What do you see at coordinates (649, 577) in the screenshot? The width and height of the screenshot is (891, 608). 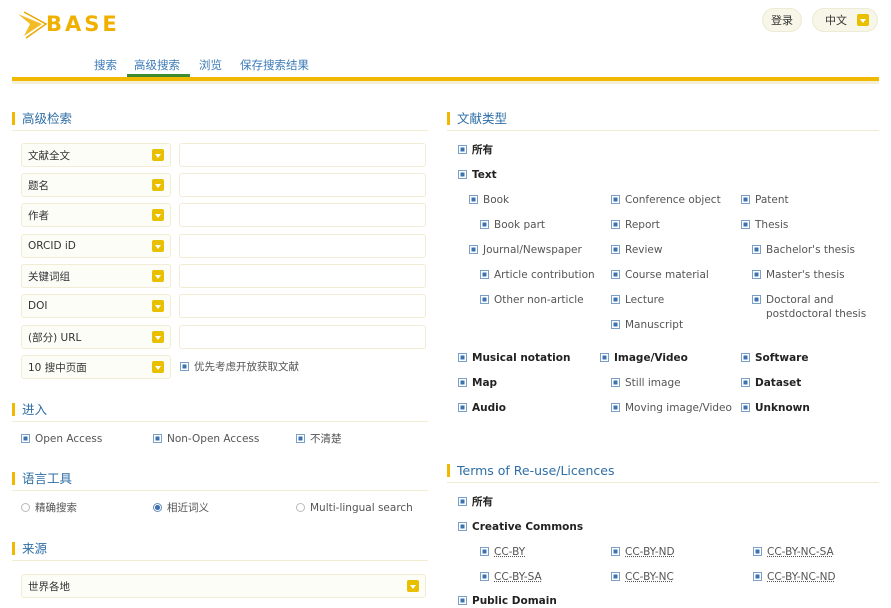 I see `licence-link: CC-BY-NC` at bounding box center [649, 577].